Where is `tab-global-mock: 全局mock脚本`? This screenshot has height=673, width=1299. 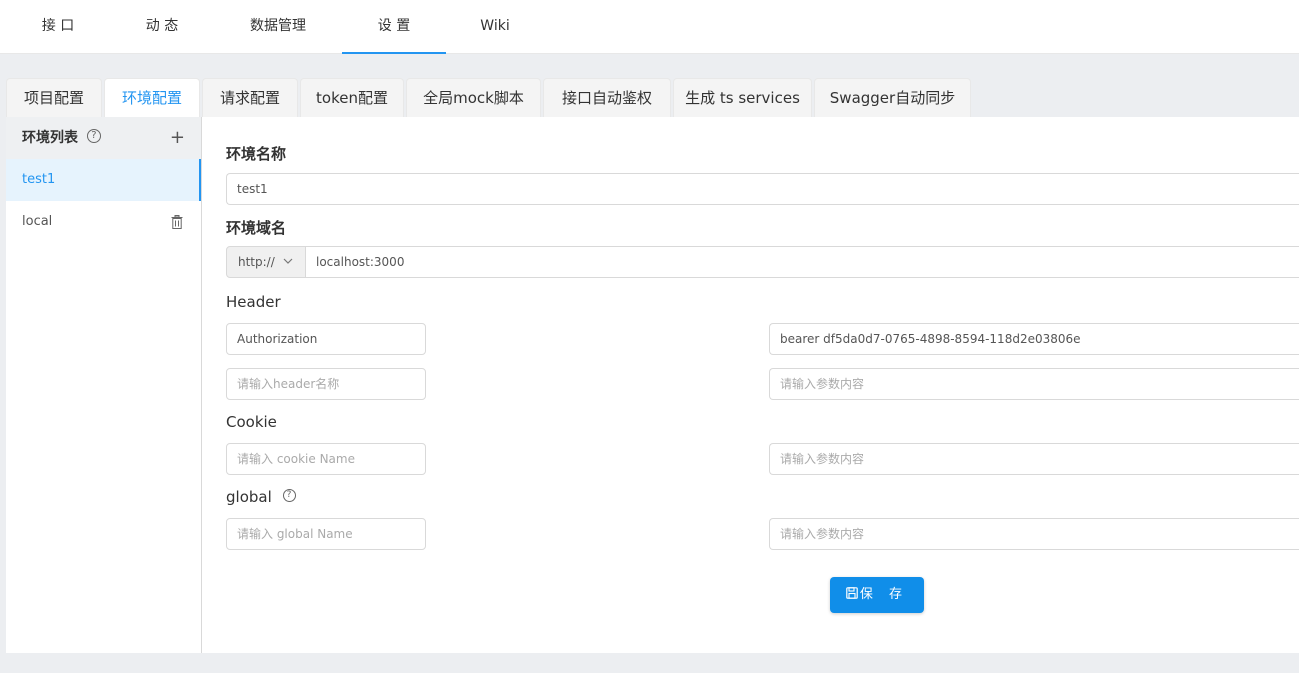 tab-global-mock: 全局mock脚本 is located at coordinates (473, 97).